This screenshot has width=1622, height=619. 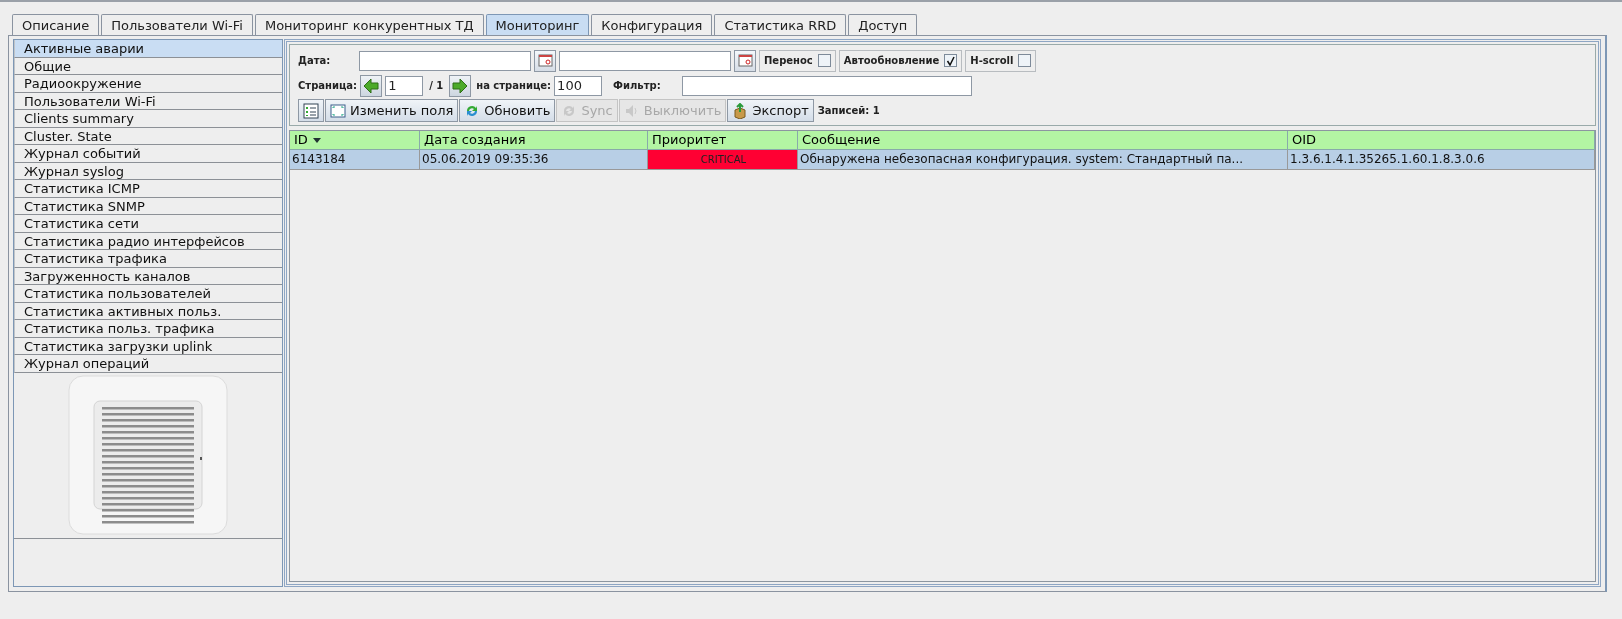 What do you see at coordinates (148, 119) in the screenshot?
I see `sidebar-item: Clients summary` at bounding box center [148, 119].